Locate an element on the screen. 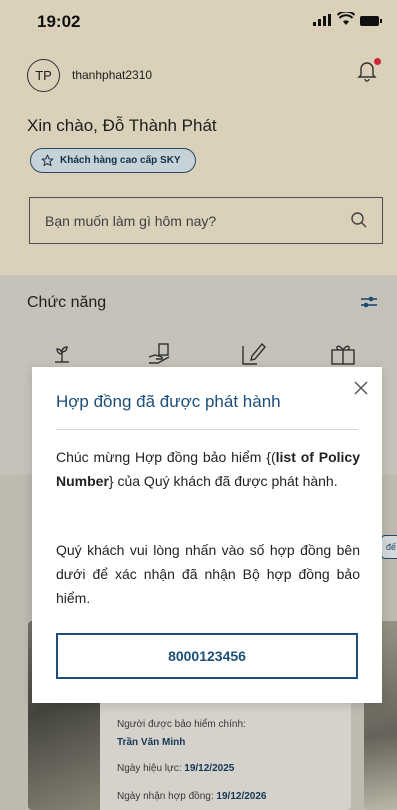 This screenshot has width=397, height=810. close-icon is located at coordinates (361, 388).